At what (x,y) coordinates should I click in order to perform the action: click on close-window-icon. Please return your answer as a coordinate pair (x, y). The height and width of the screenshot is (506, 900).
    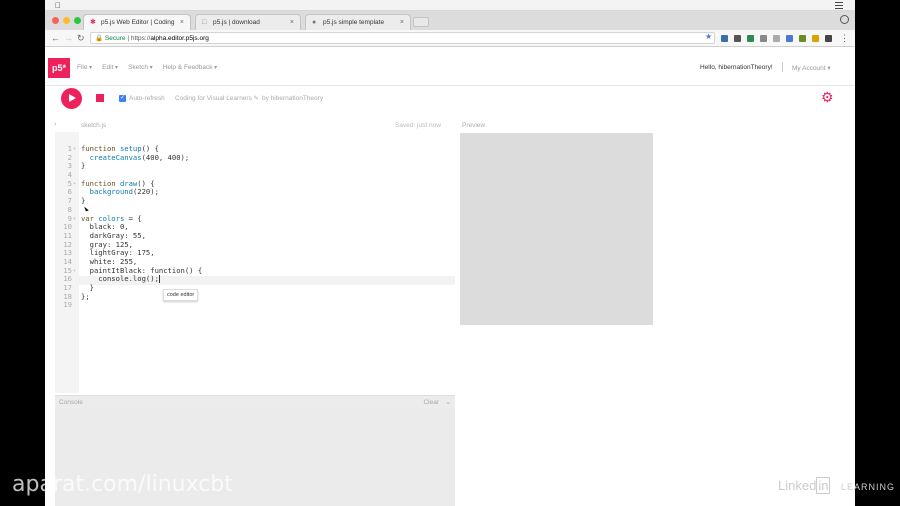
    Looking at the image, I should click on (55, 20).